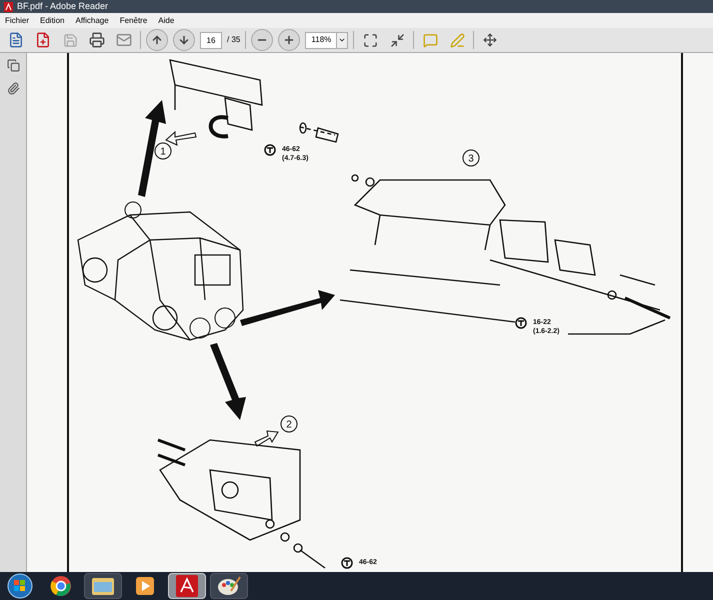 This screenshot has height=600, width=713. I want to click on arrow-down-icon, so click(184, 40).